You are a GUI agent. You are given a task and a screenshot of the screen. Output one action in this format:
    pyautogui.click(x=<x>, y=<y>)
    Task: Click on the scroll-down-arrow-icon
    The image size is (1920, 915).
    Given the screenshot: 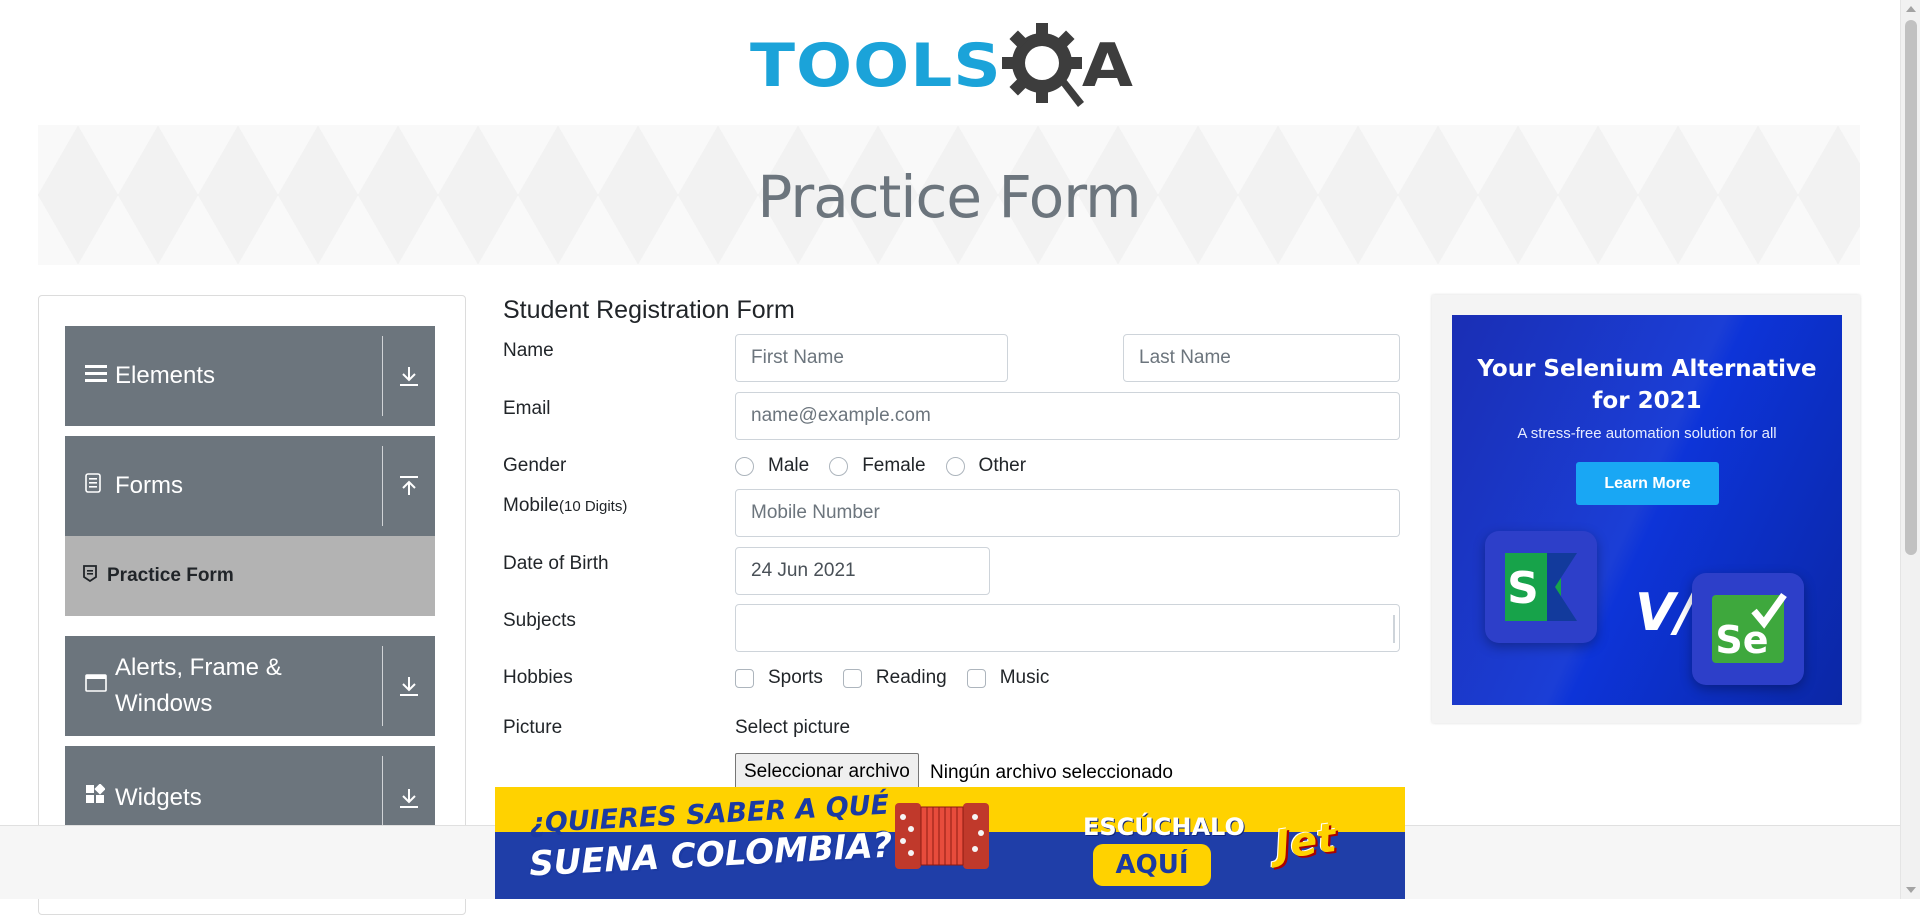 What is the action you would take?
    pyautogui.click(x=1911, y=890)
    